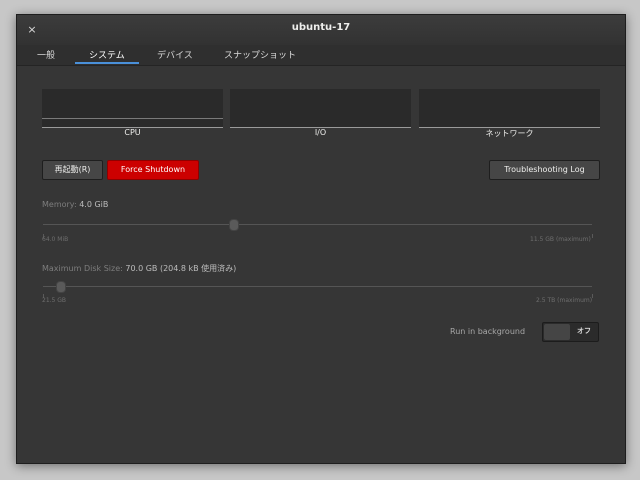  Describe the element at coordinates (564, 300) in the screenshot. I see `disk-max-label: 2.5 TB (maximum)` at that location.